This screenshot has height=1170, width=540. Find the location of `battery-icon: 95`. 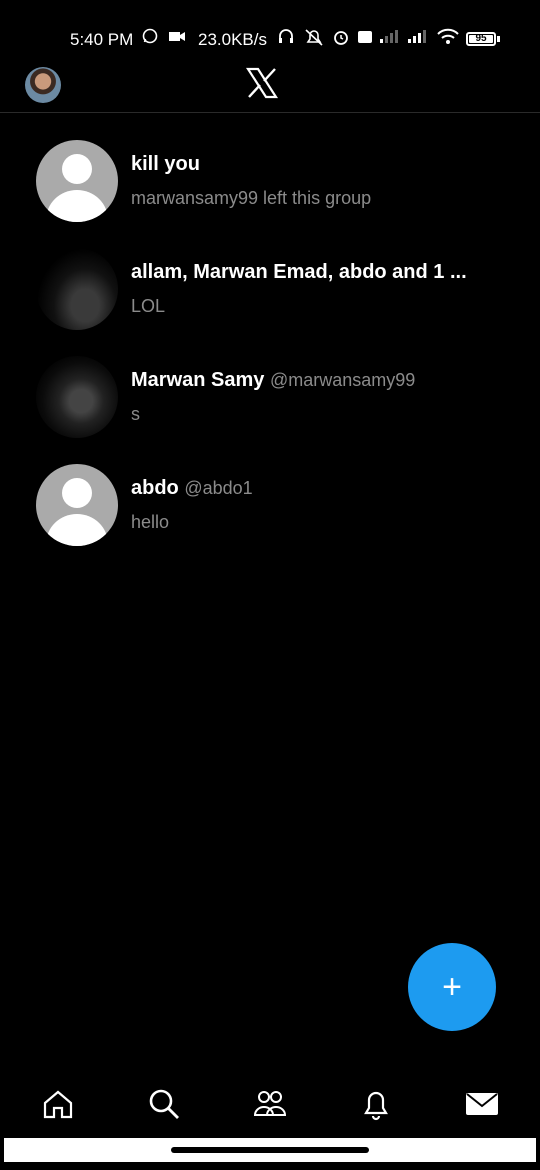

battery-icon: 95 is located at coordinates (481, 39).